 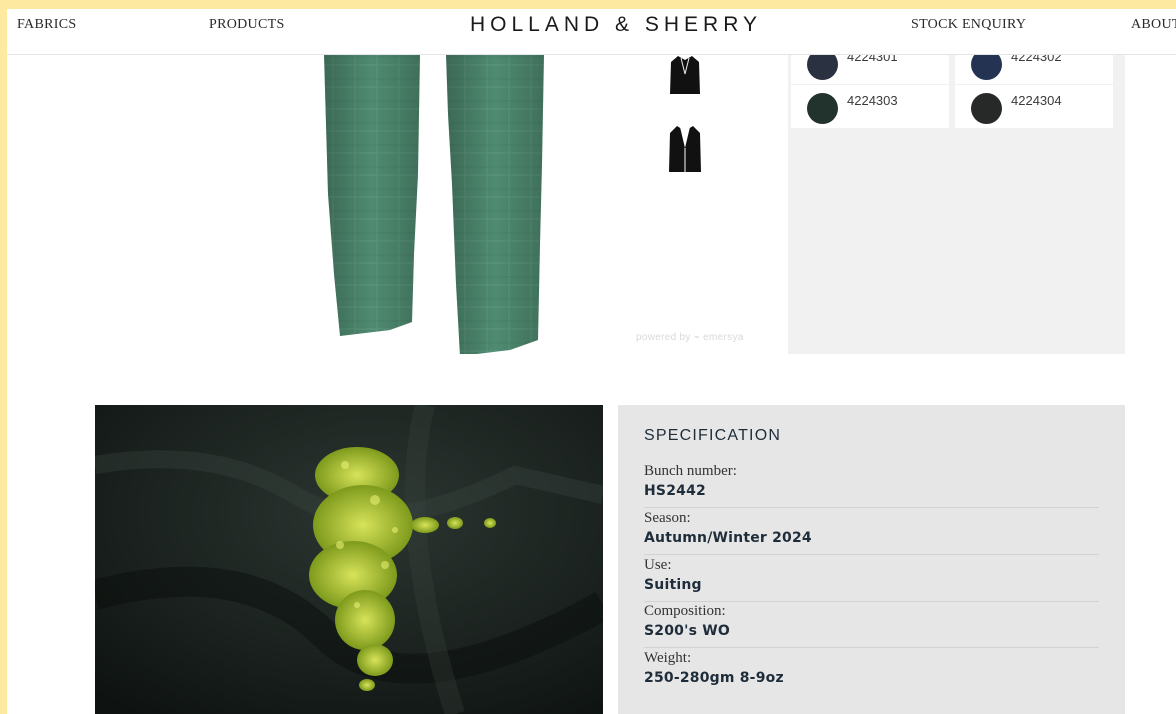 I want to click on spec-label: Use:, so click(x=658, y=565).